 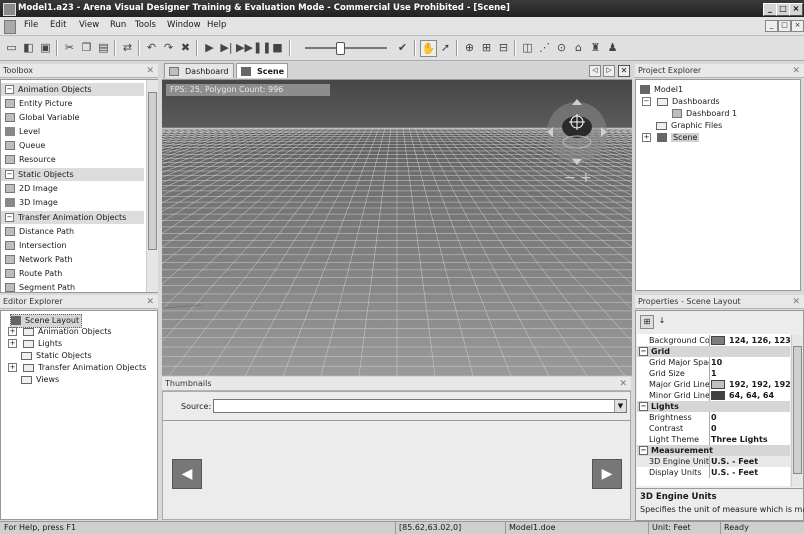 What do you see at coordinates (103, 47) in the screenshot?
I see `paste-icon: ▤` at bounding box center [103, 47].